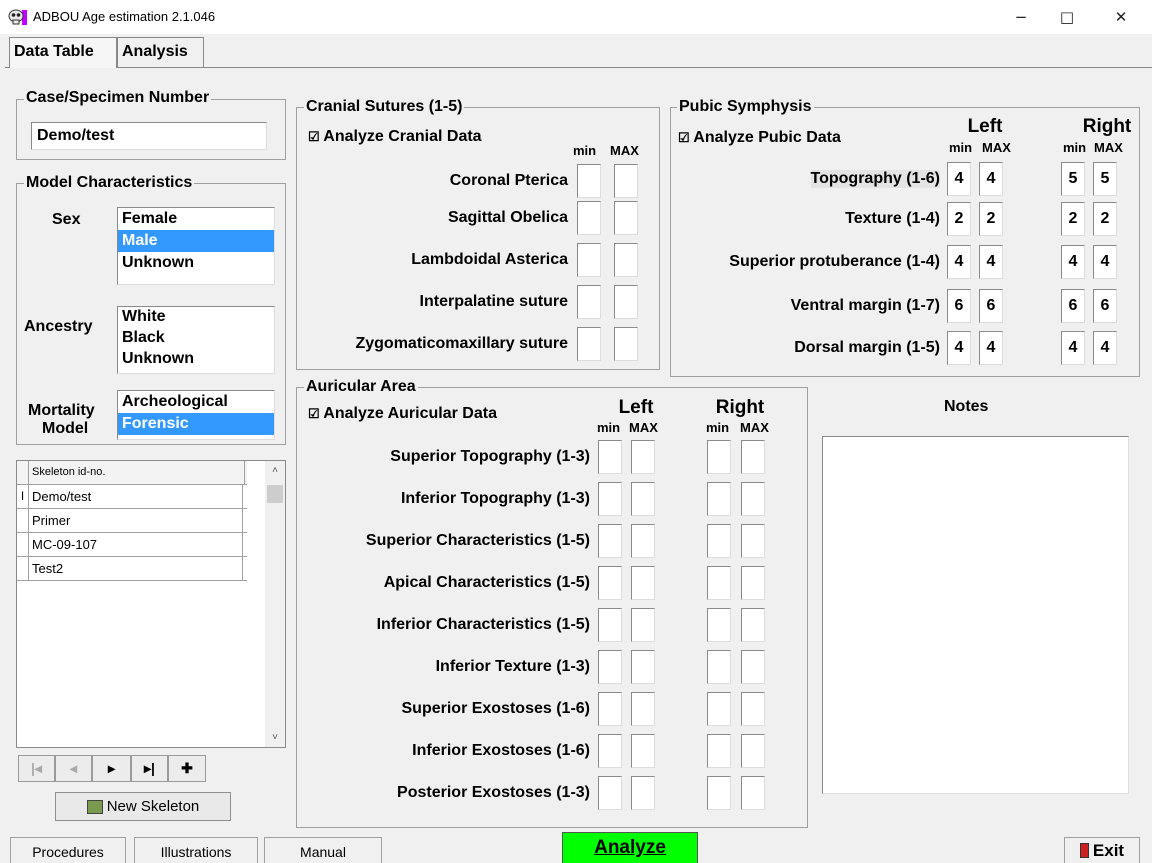 This screenshot has height=863, width=1152. What do you see at coordinates (275, 737) in the screenshot?
I see `scroll-down-icon: ˅` at bounding box center [275, 737].